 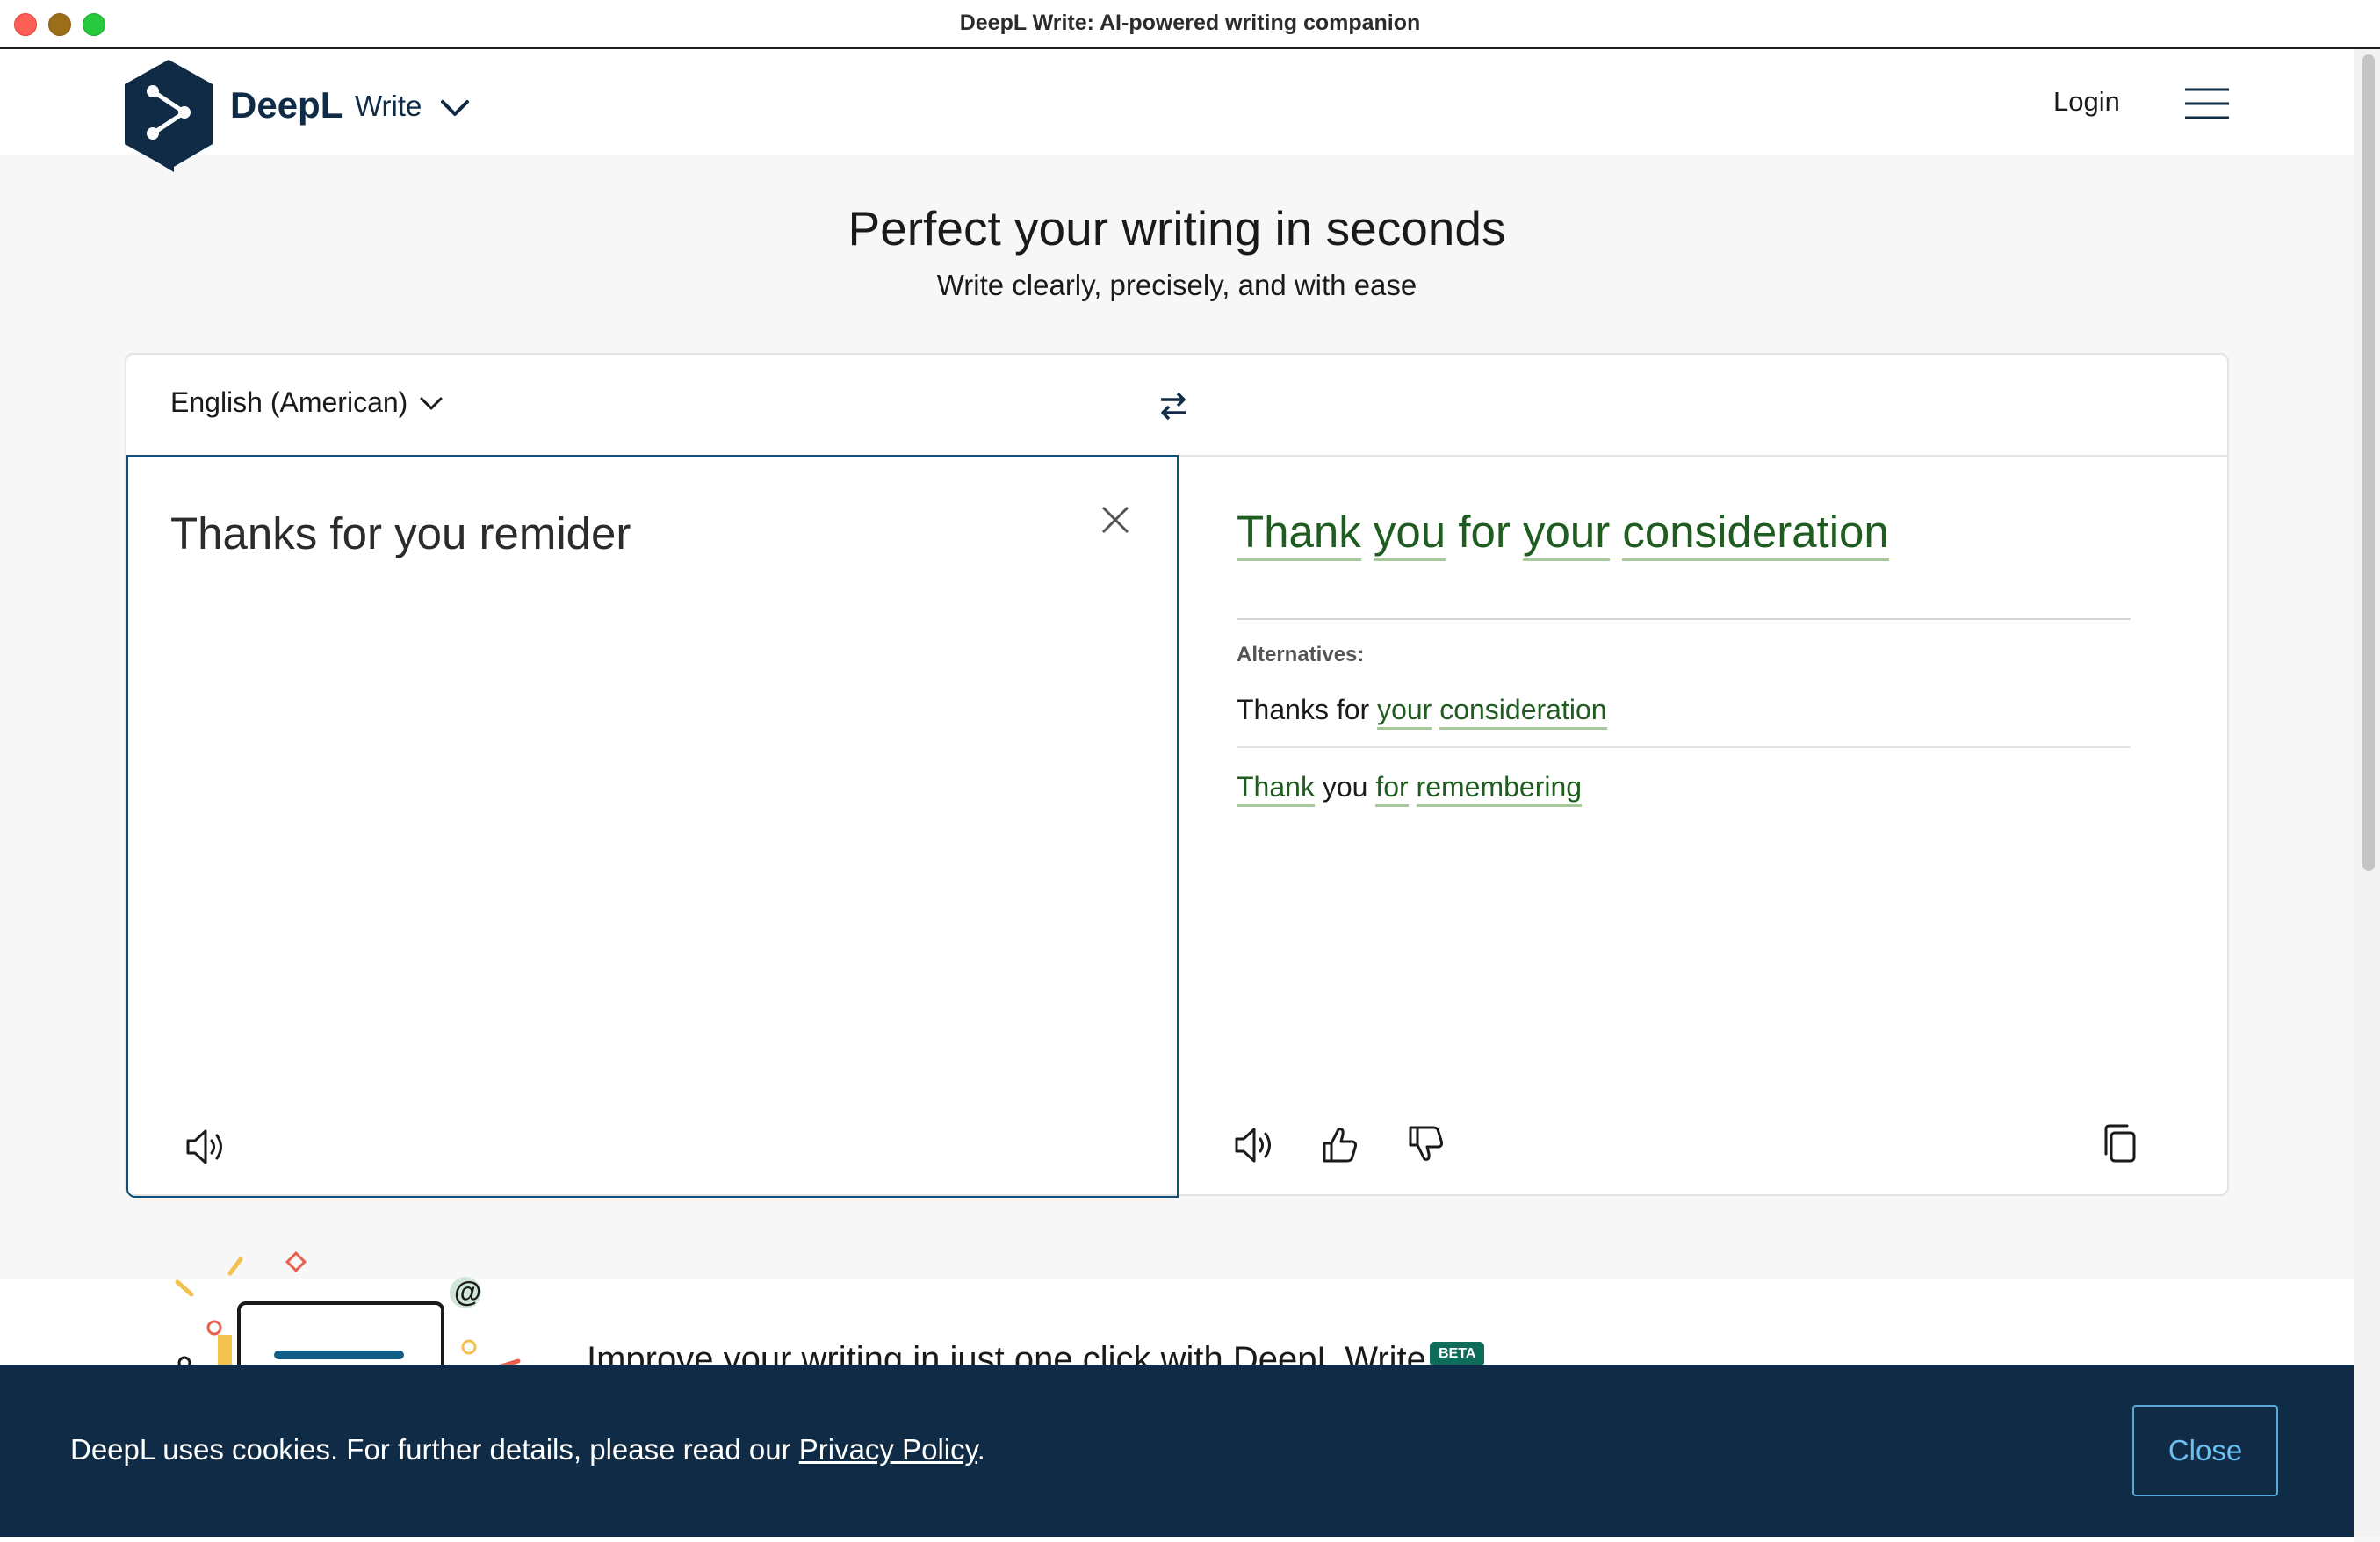 I want to click on scrollbar-thumb, so click(x=2368, y=462).